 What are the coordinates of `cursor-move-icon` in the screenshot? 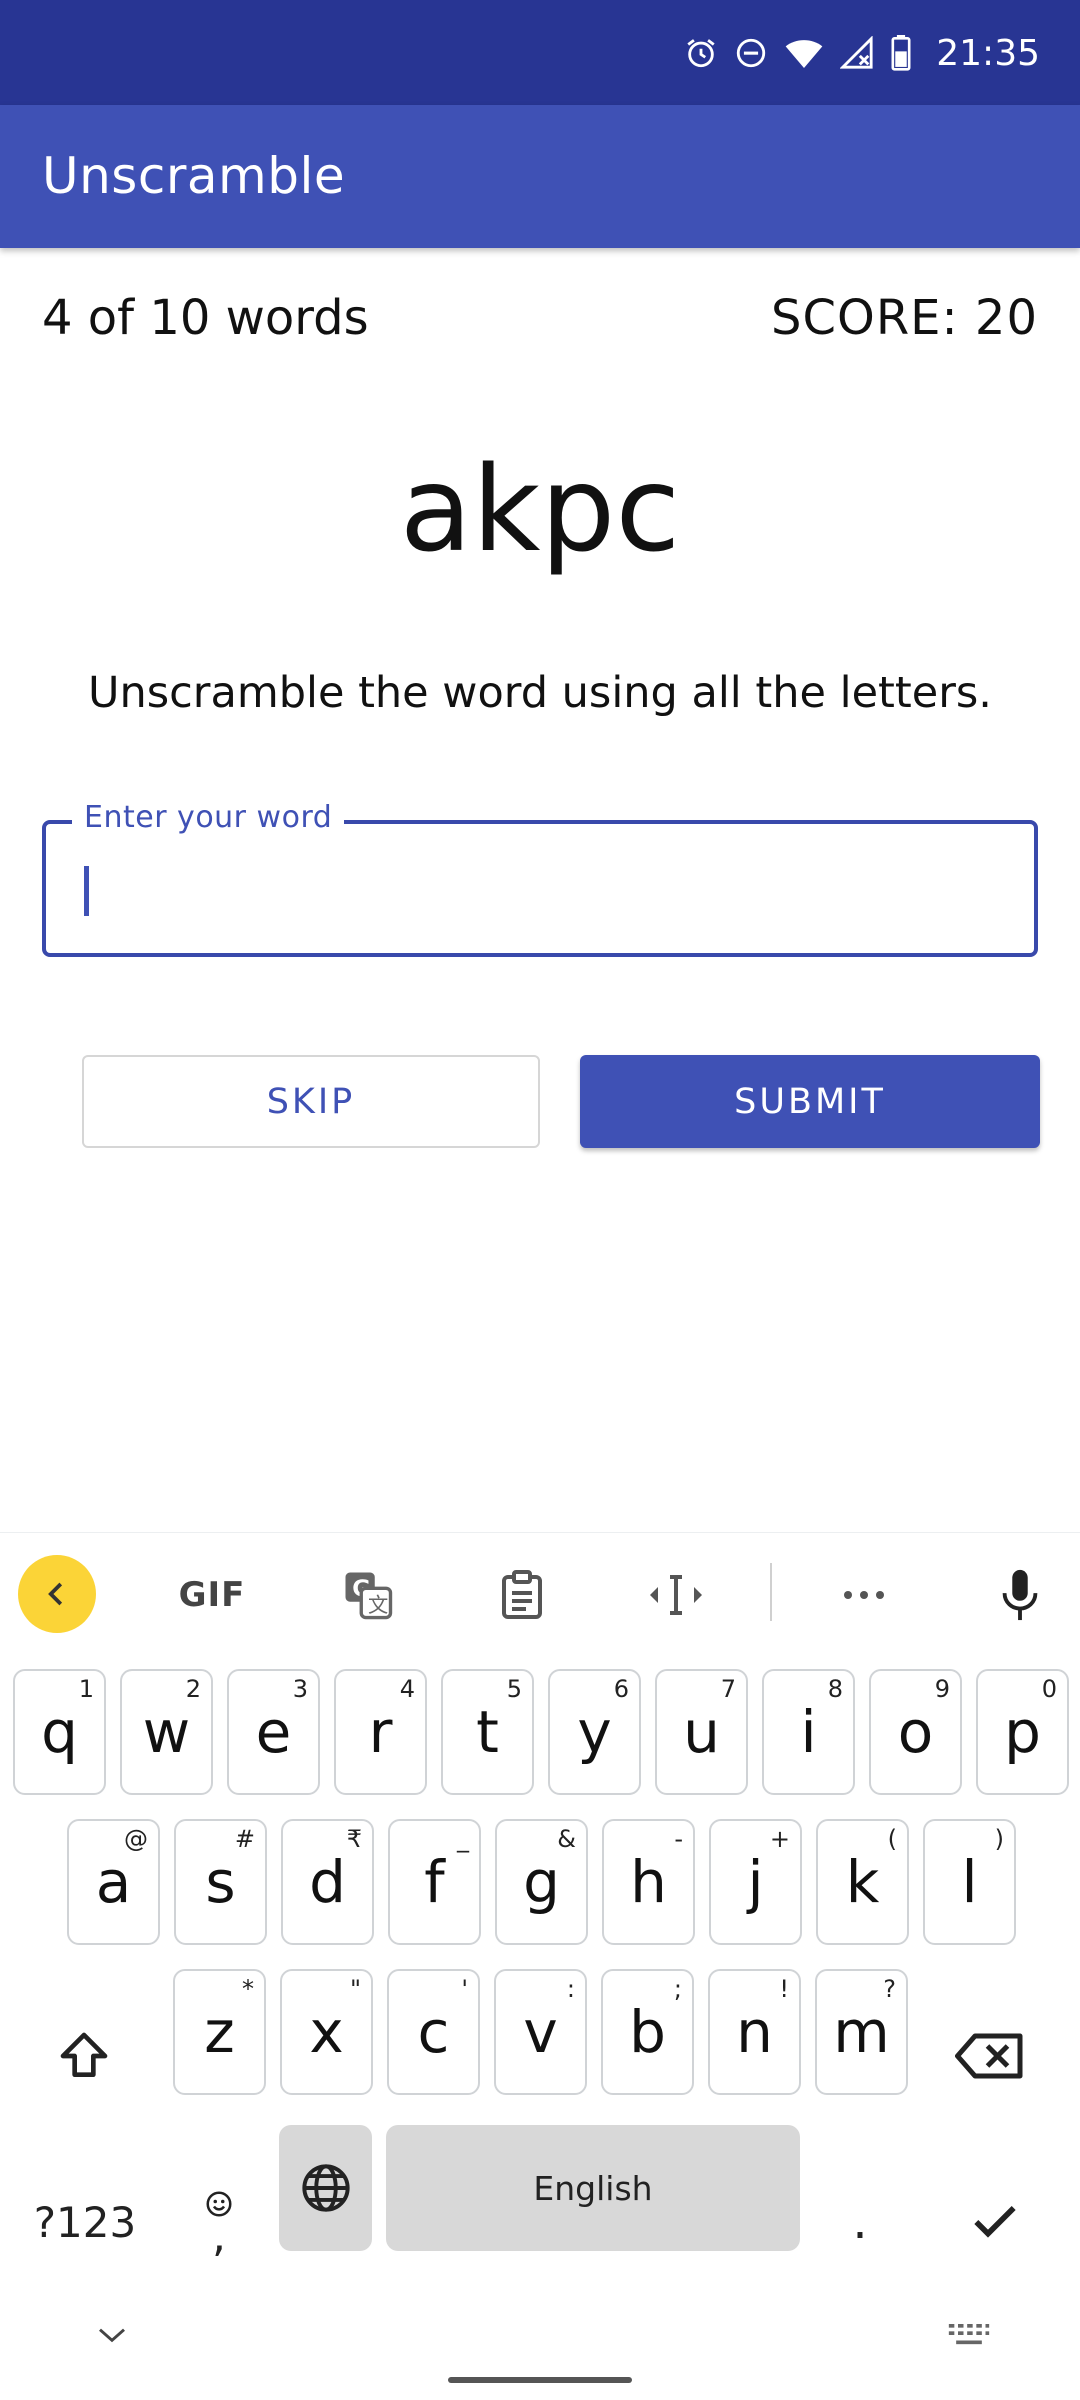 It's located at (676, 1595).